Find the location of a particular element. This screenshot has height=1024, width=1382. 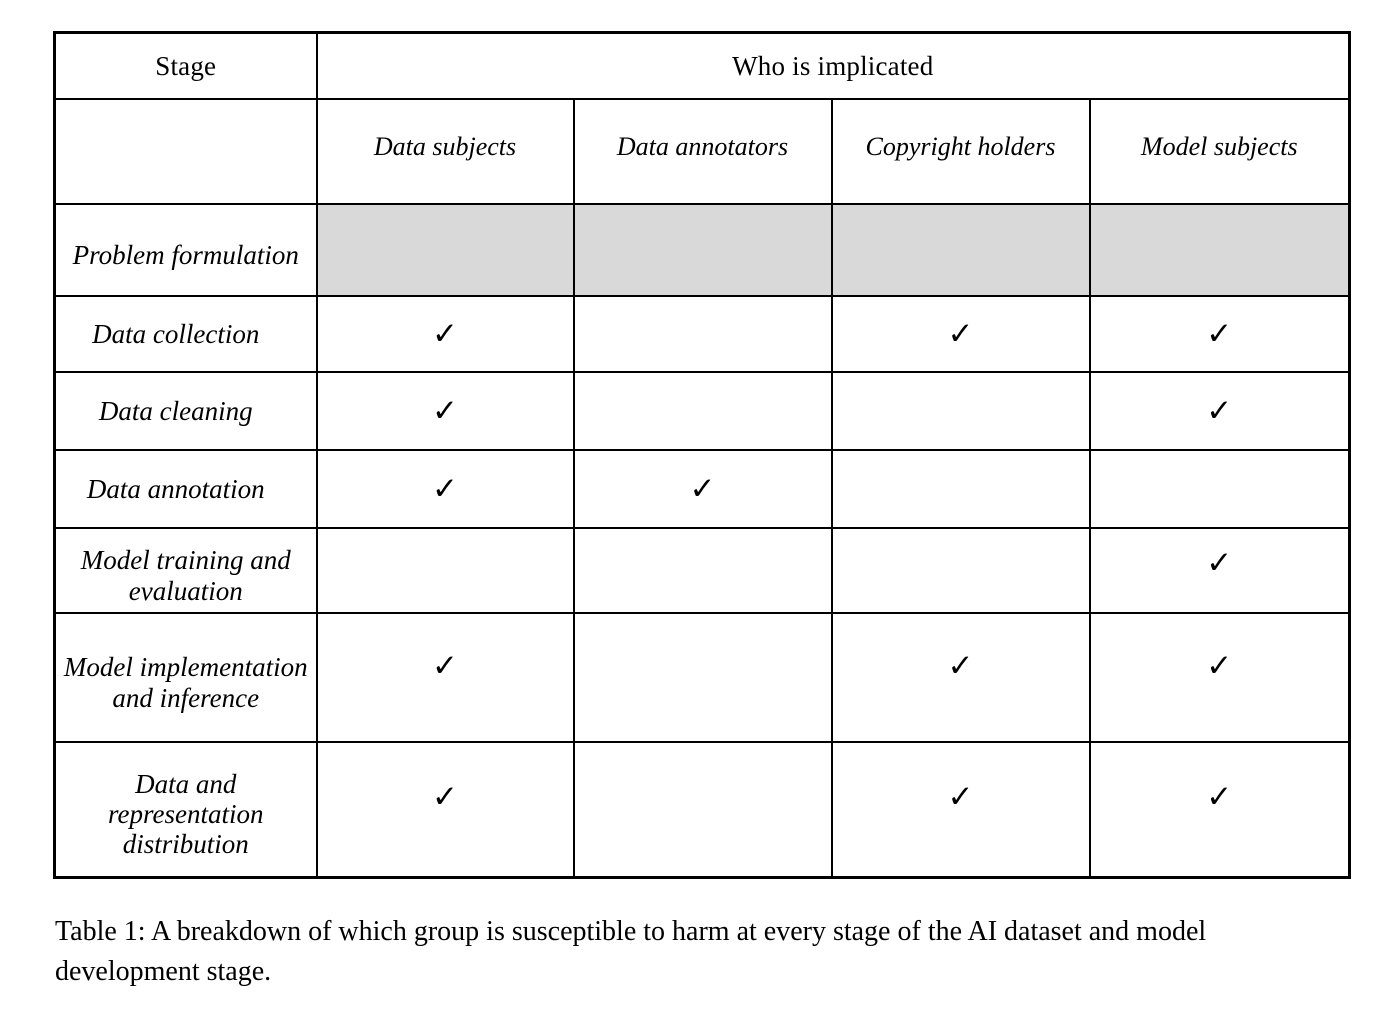

stage-label: Problem formulation is located at coordinates (185, 250).